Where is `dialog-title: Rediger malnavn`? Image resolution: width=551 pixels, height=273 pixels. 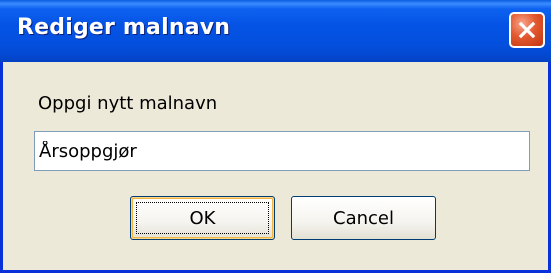
dialog-title: Rediger malnavn is located at coordinates (124, 27).